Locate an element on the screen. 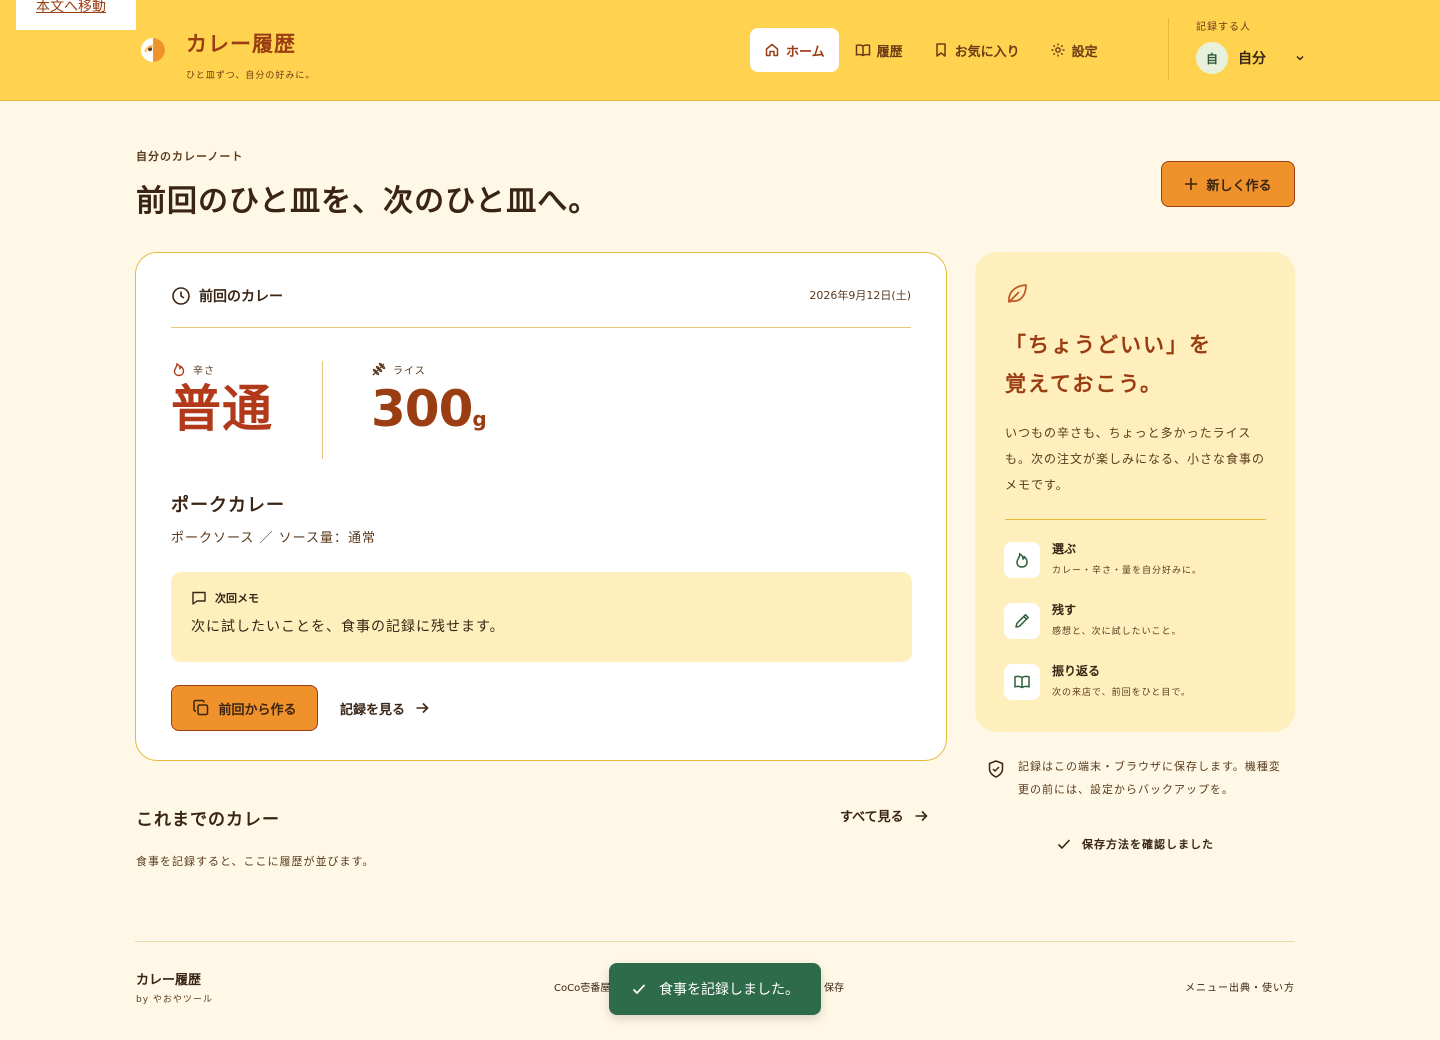  new-record-button: 新しく作る is located at coordinates (1228, 184).